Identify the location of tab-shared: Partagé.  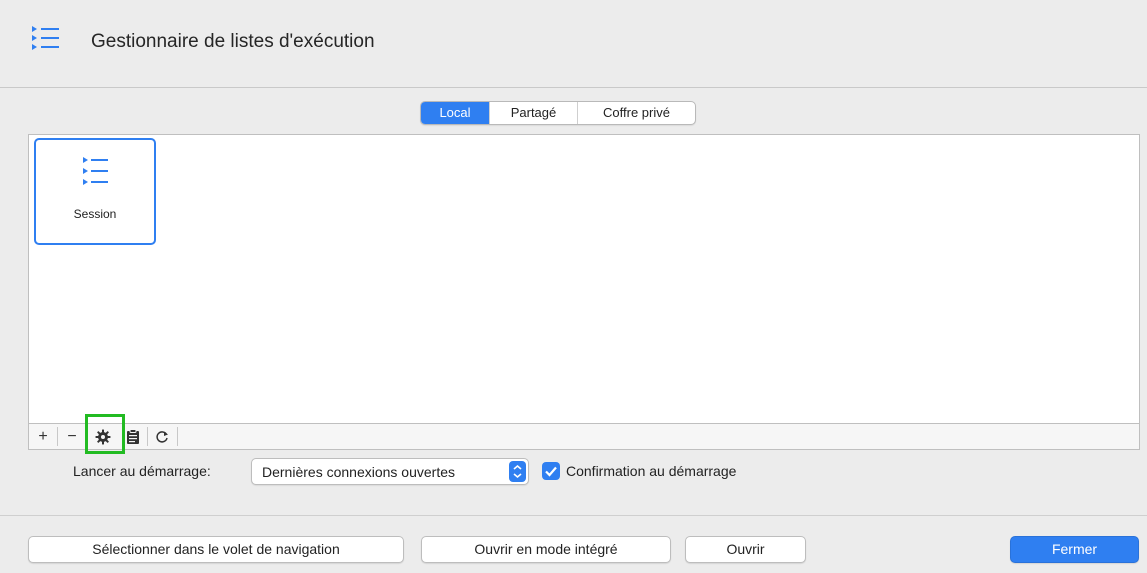
(533, 113).